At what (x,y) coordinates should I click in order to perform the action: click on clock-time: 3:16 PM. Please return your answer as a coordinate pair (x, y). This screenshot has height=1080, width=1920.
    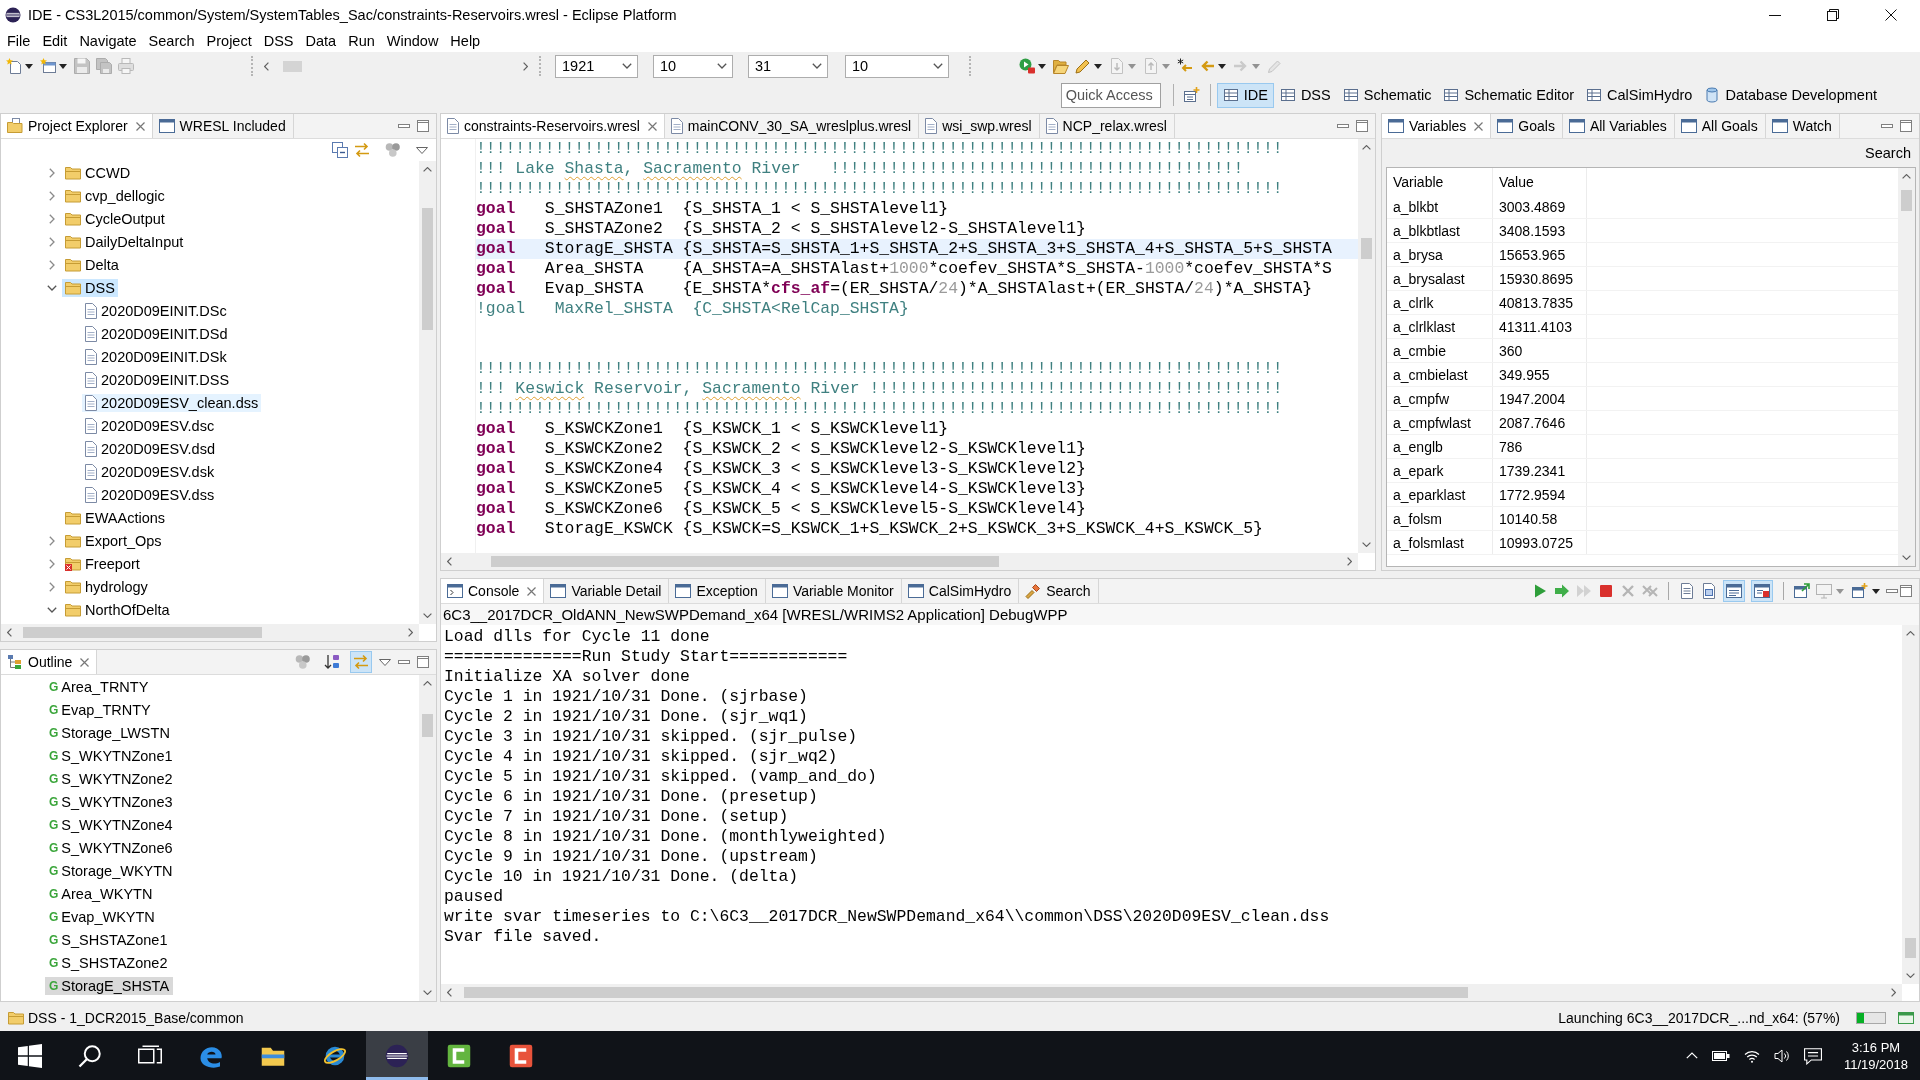
    Looking at the image, I should click on (1876, 1047).